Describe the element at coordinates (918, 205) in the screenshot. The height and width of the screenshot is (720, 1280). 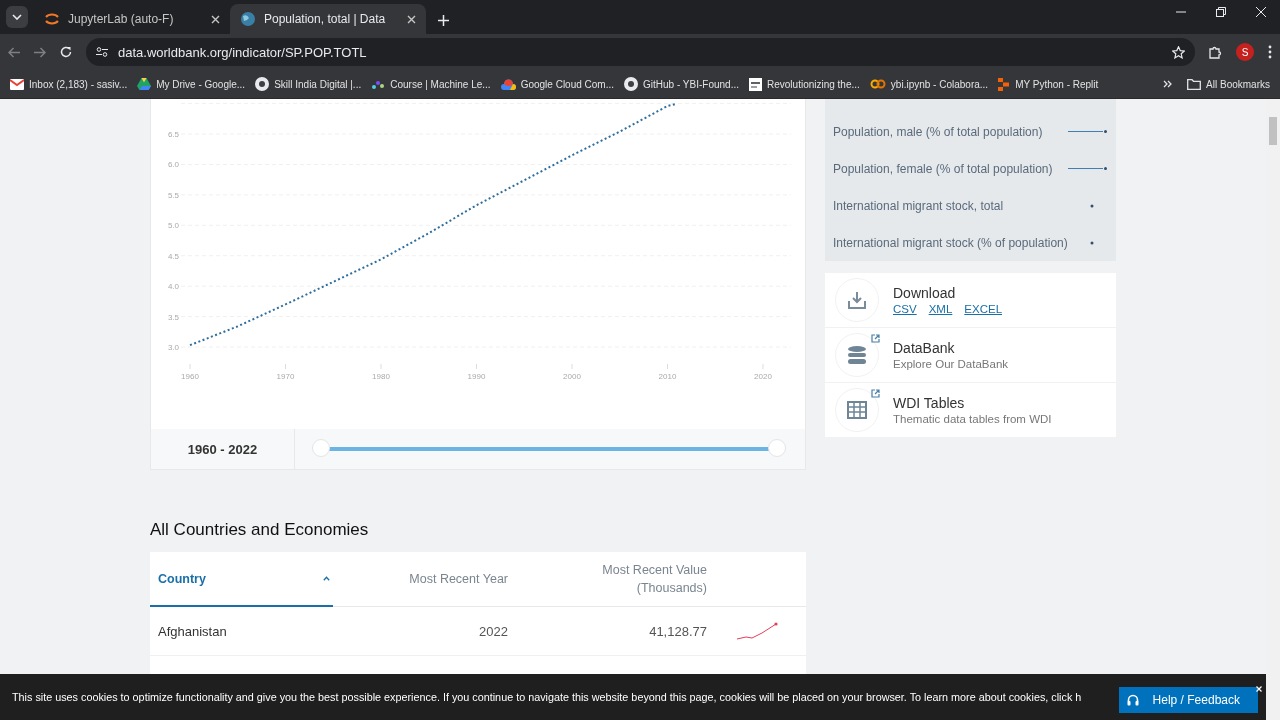
I see `indicator-link: International migrant stock, total` at that location.